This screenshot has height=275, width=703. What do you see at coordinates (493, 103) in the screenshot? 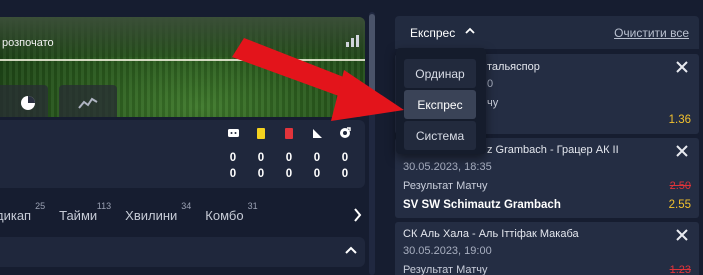
I see `bet-market: чу` at bounding box center [493, 103].